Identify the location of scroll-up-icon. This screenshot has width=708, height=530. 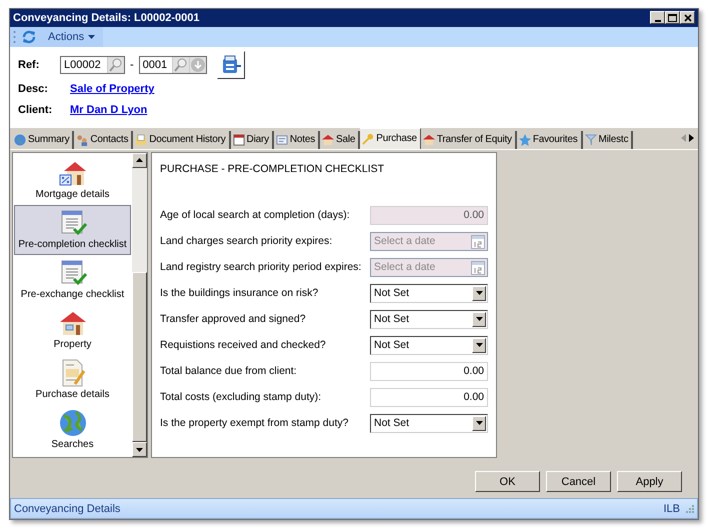
(139, 160).